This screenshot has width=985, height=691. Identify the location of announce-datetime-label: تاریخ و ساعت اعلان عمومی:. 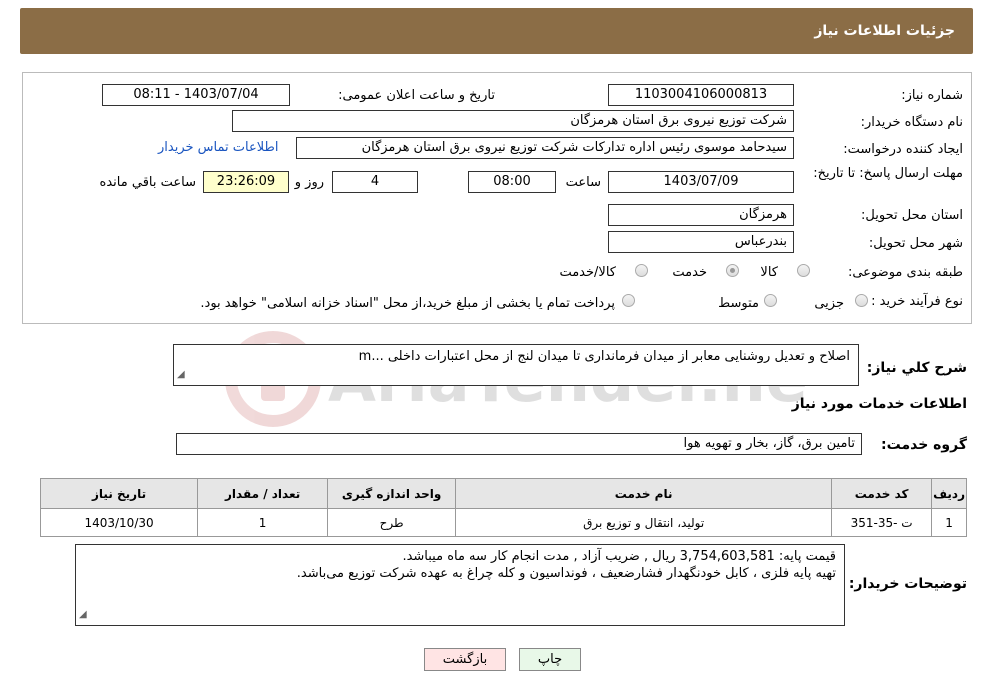
(416, 95).